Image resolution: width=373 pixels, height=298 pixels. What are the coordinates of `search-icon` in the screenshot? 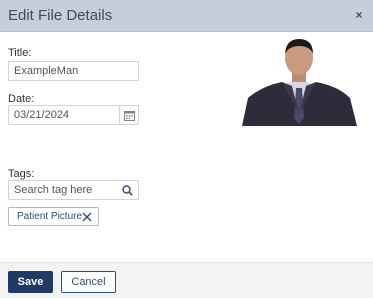 It's located at (127, 190).